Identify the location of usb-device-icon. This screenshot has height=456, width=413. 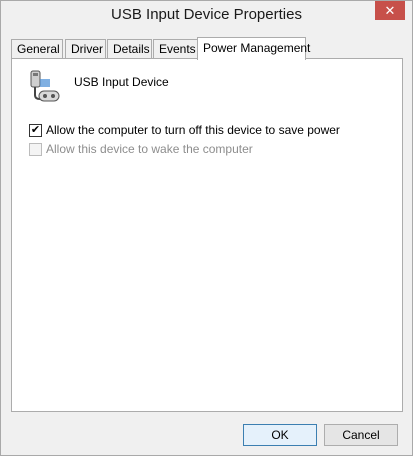
(45, 86).